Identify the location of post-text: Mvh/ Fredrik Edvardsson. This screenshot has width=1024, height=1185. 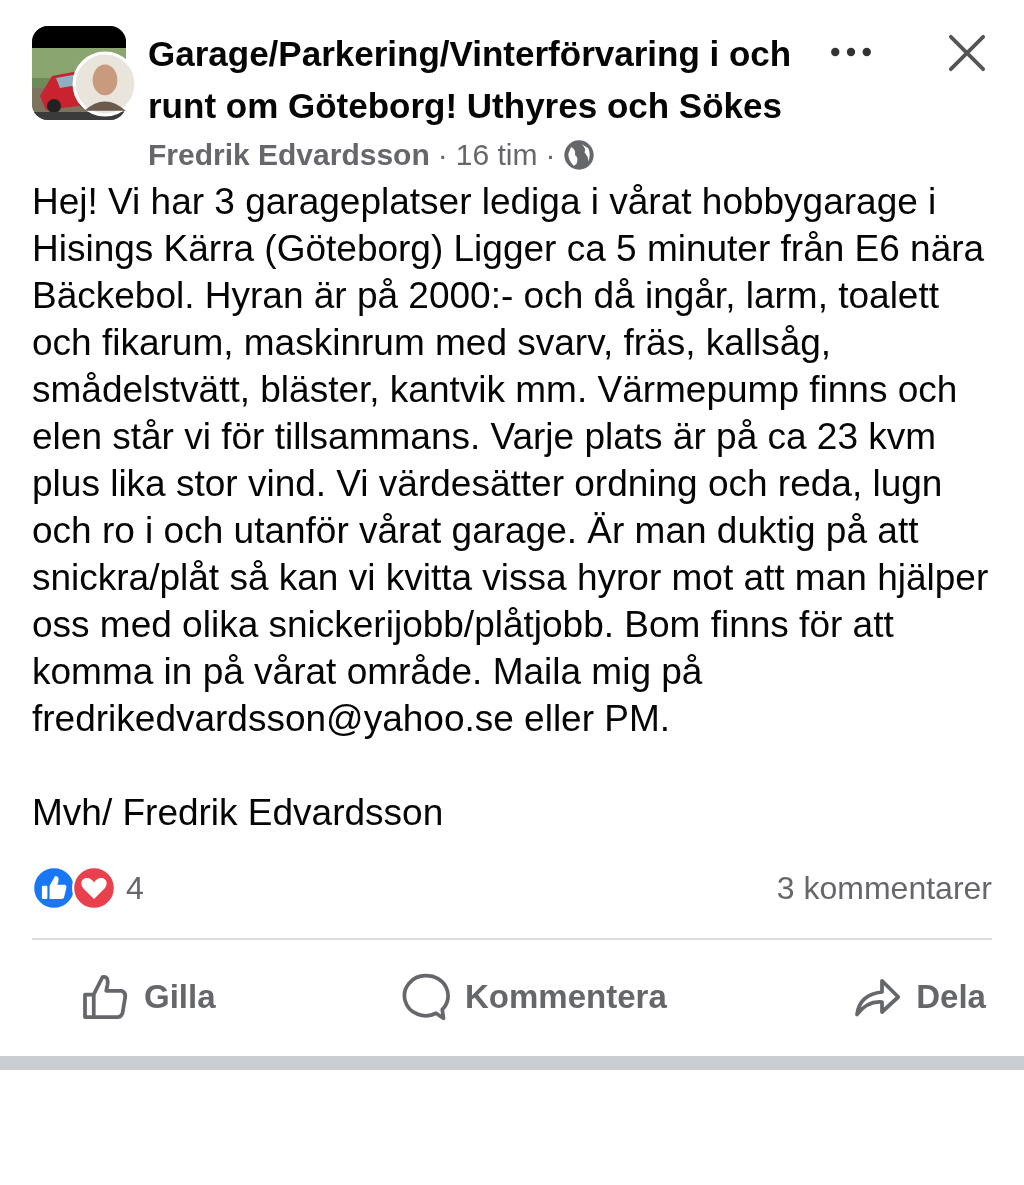
(238, 813).